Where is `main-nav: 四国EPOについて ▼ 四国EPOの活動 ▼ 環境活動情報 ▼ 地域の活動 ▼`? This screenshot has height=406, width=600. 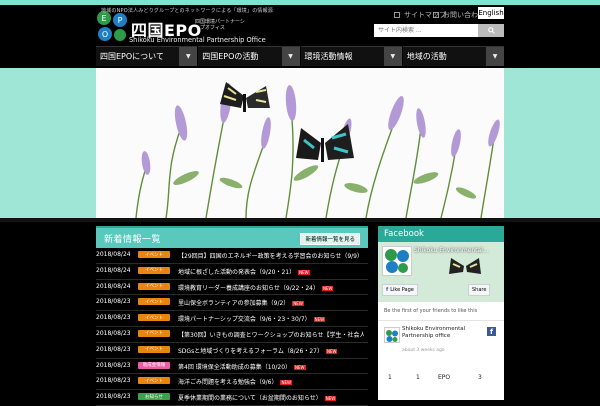
main-nav: 四国EPOについて ▼ 四国EPOの活動 ▼ 環境活動情報 ▼ 地域の活動 ▼ is located at coordinates (300, 56).